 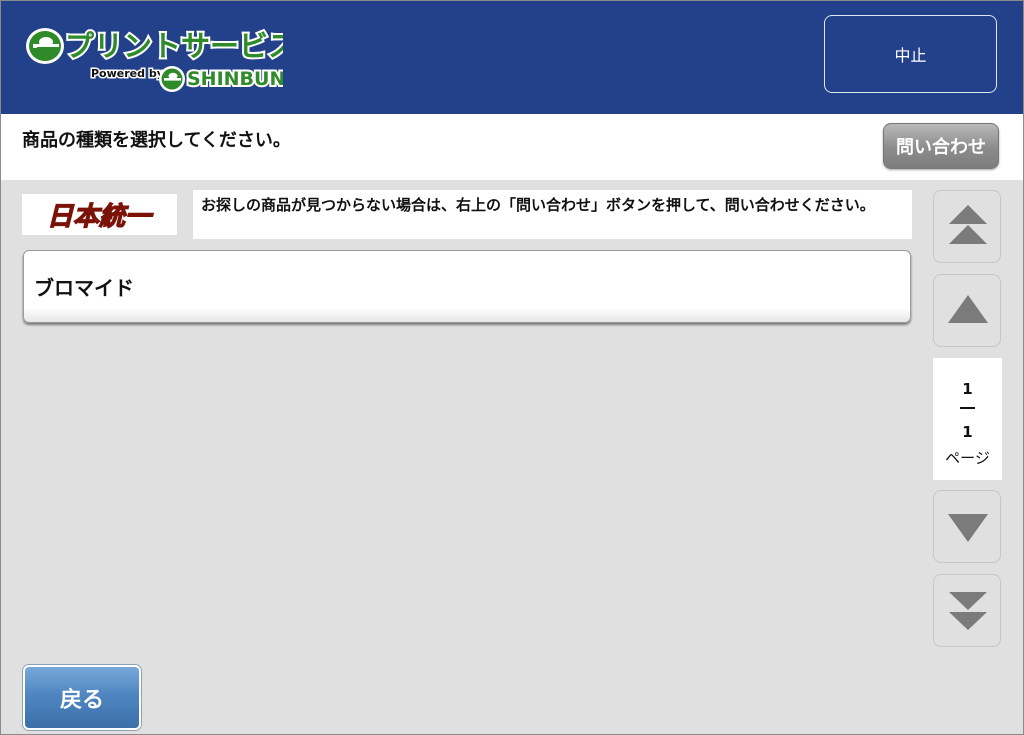 I want to click on current-page: 1, so click(x=967, y=389).